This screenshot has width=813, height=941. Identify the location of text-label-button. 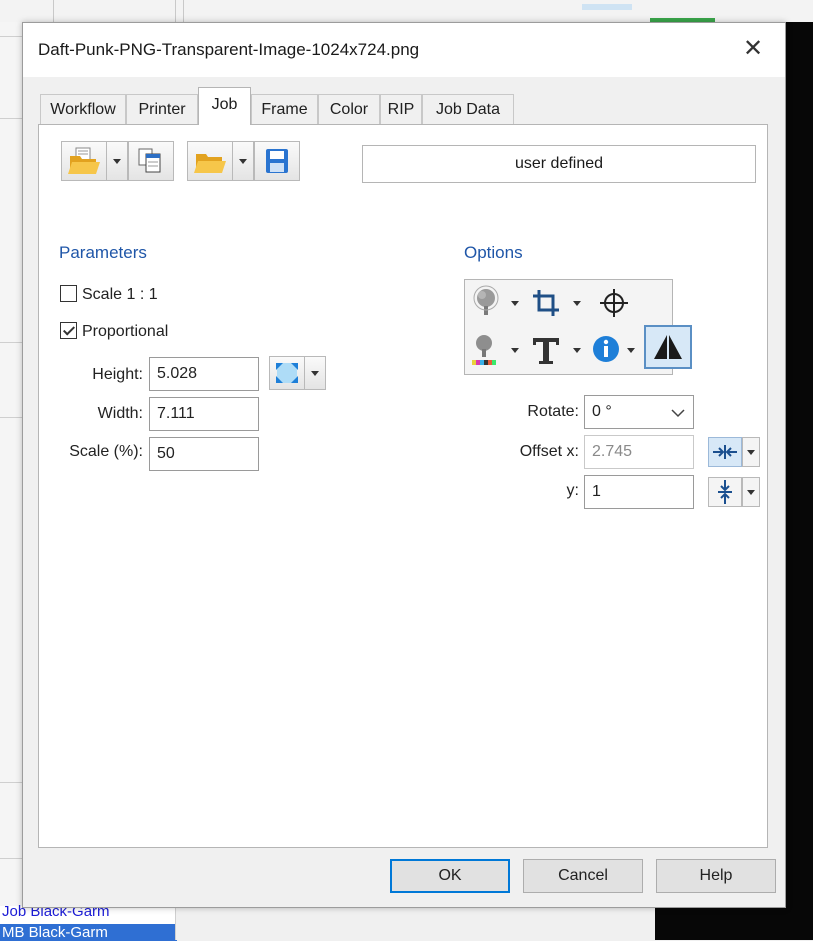
(546, 350).